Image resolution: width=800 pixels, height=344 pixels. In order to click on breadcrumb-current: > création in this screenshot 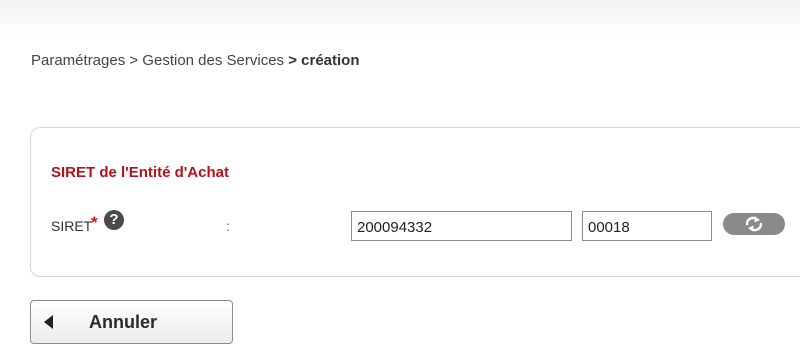, I will do `click(324, 60)`.